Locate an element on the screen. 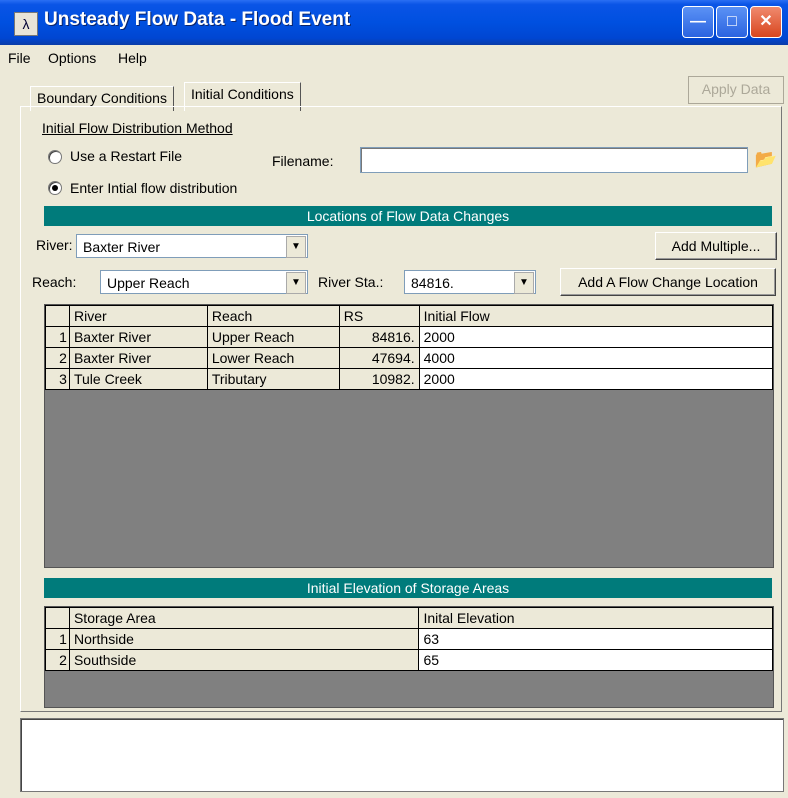  cell-initial-elevation: 65 is located at coordinates (595, 660).